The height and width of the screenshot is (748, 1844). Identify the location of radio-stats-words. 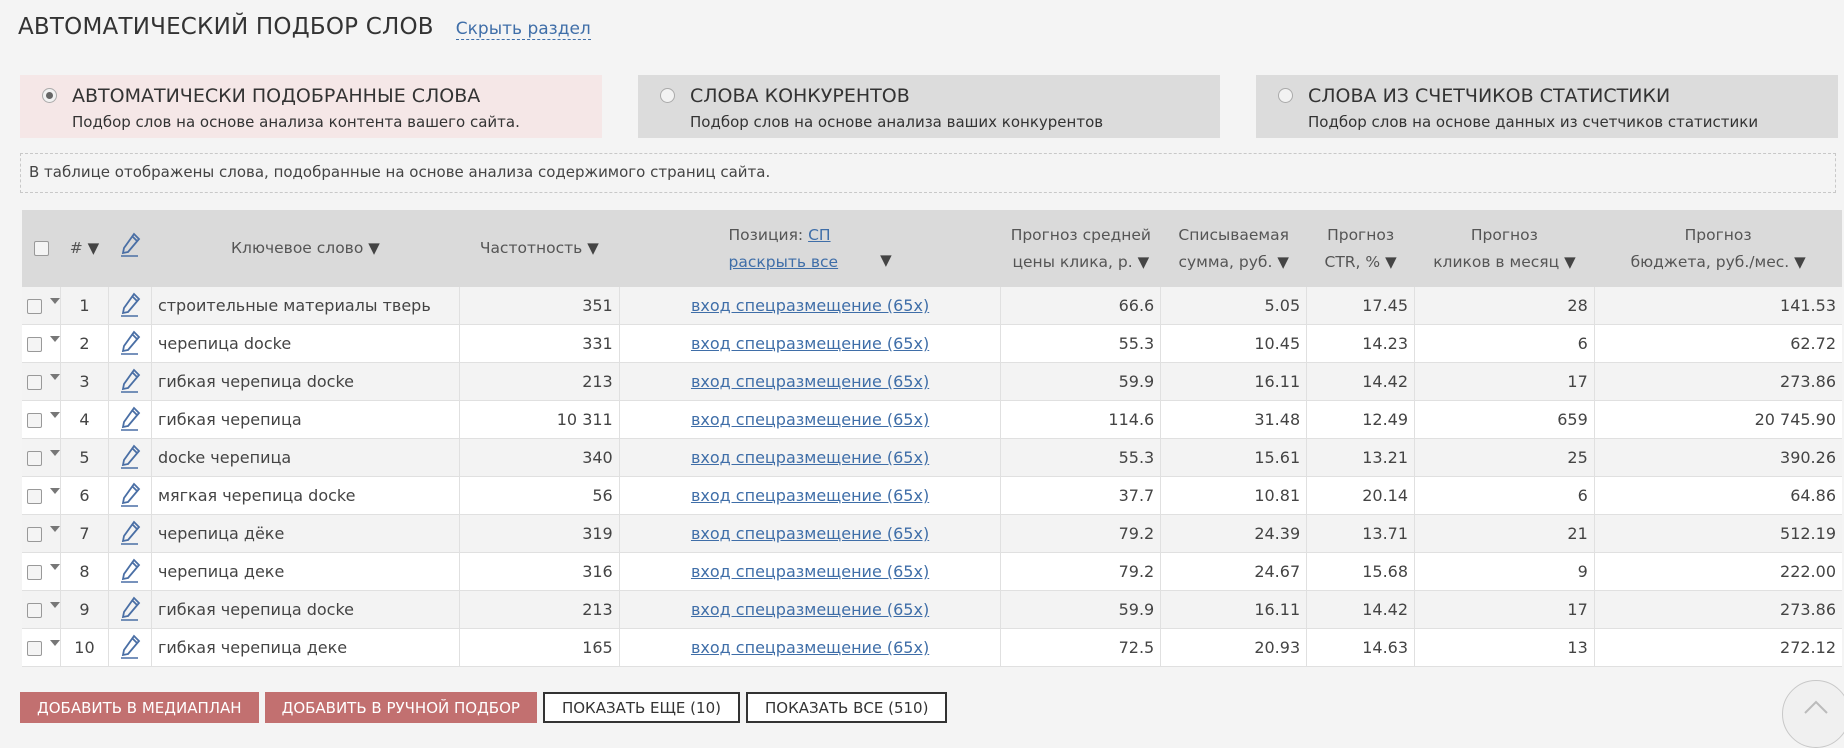
(1285, 95).